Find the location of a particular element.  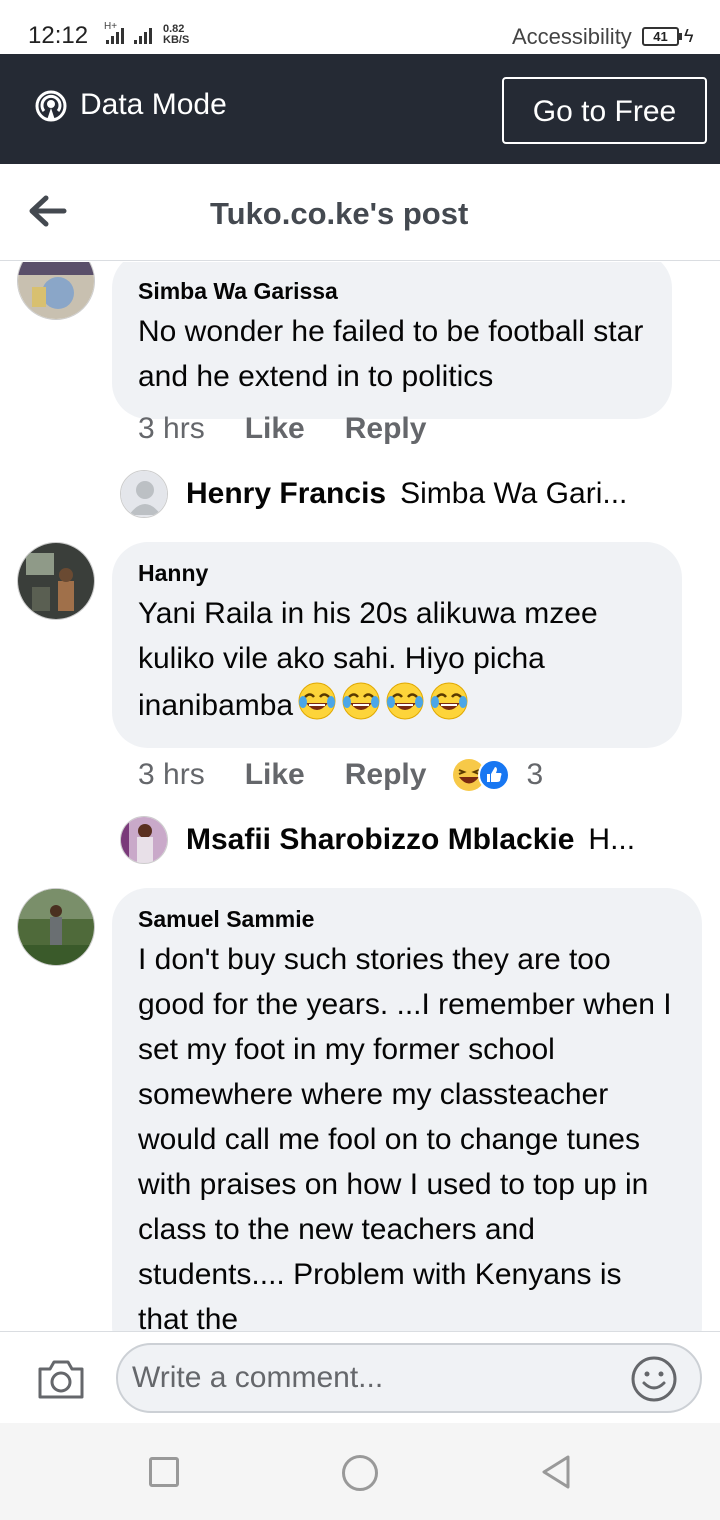

reply-author: Msafii Sharobizzo Mblackie is located at coordinates (380, 839).